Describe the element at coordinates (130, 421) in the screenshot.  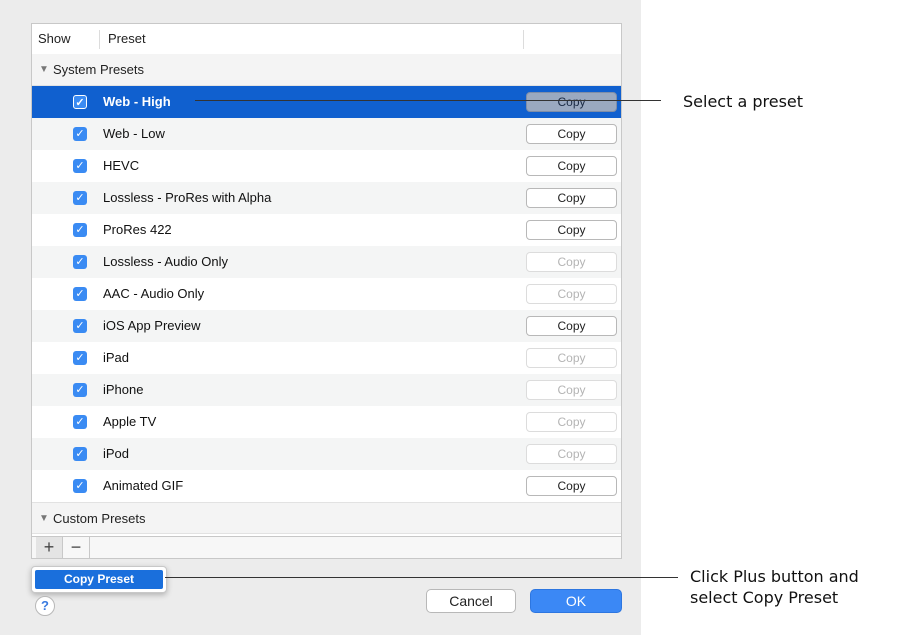
I see `preset-name: Apple TV` at that location.